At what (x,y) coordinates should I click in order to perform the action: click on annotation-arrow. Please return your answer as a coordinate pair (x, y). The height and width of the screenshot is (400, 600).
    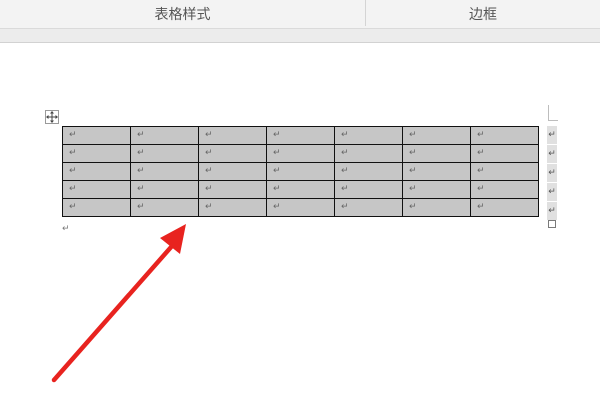
    Looking at the image, I should click on (118, 303).